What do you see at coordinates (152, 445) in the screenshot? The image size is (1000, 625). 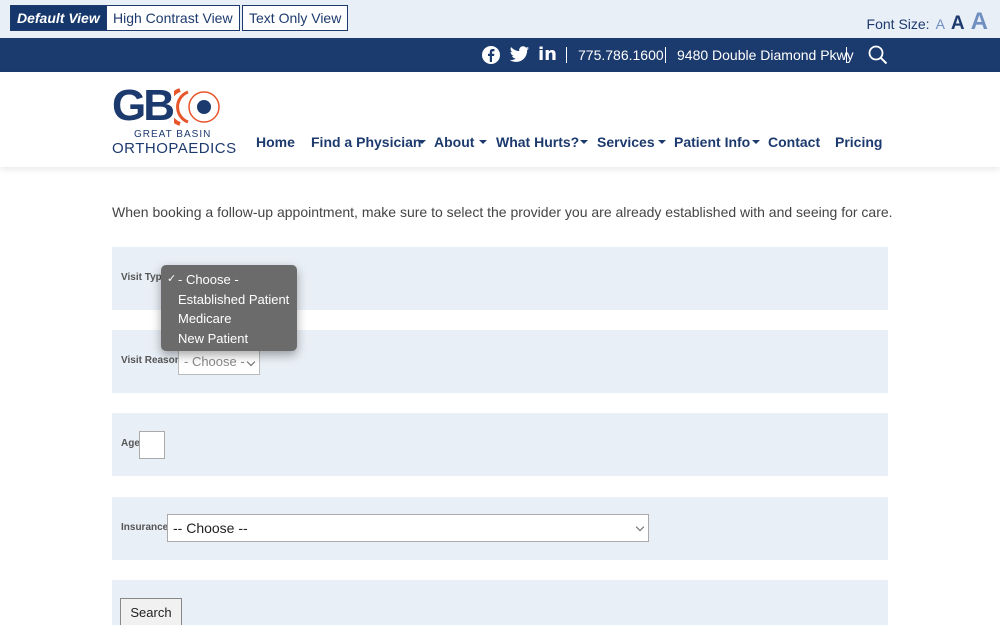 I see `age-input` at bounding box center [152, 445].